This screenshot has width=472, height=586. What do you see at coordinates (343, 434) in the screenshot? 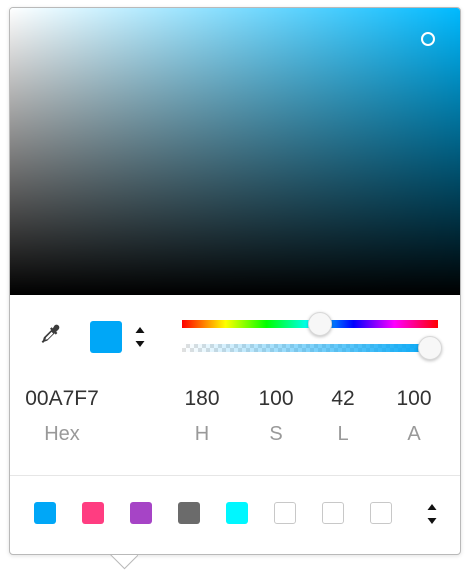
I see `lightness-label: L` at bounding box center [343, 434].